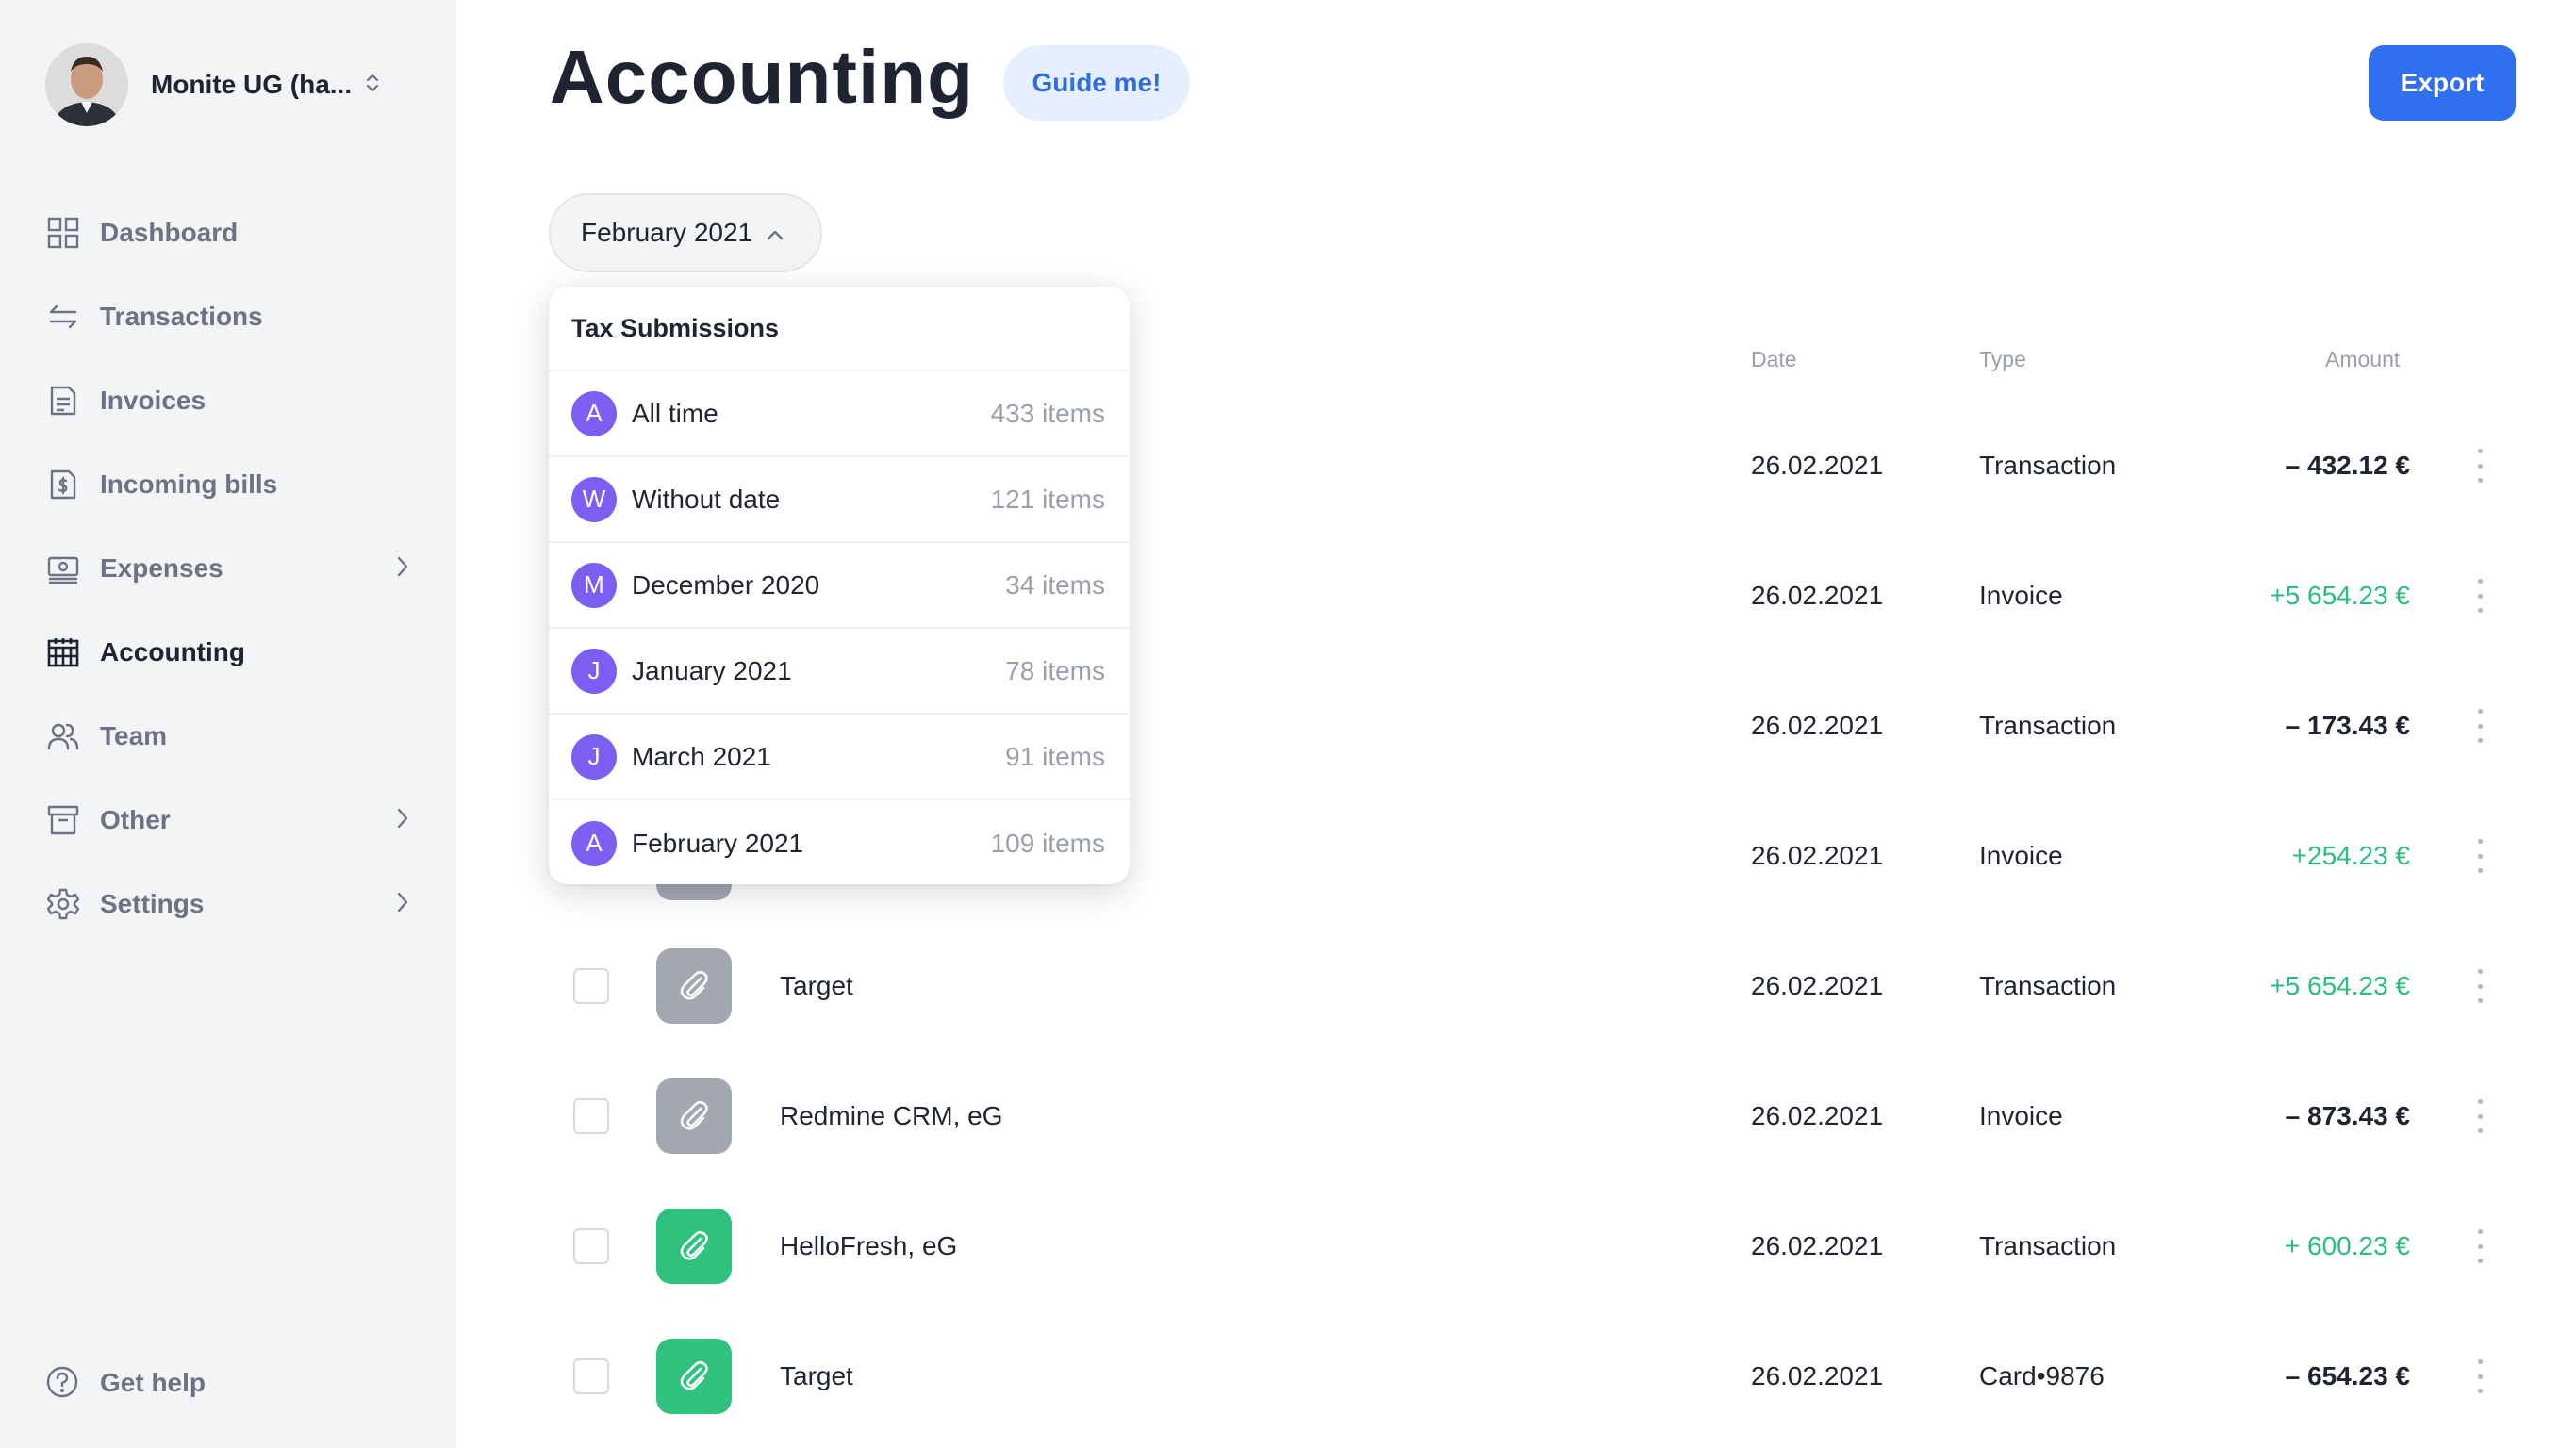 The width and height of the screenshot is (2576, 1448). What do you see at coordinates (63, 568) in the screenshot?
I see `money-icon` at bounding box center [63, 568].